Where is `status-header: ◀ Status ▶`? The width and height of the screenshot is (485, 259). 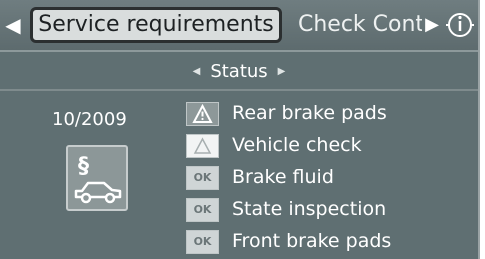 status-header: ◀ Status ▶ is located at coordinates (239, 73).